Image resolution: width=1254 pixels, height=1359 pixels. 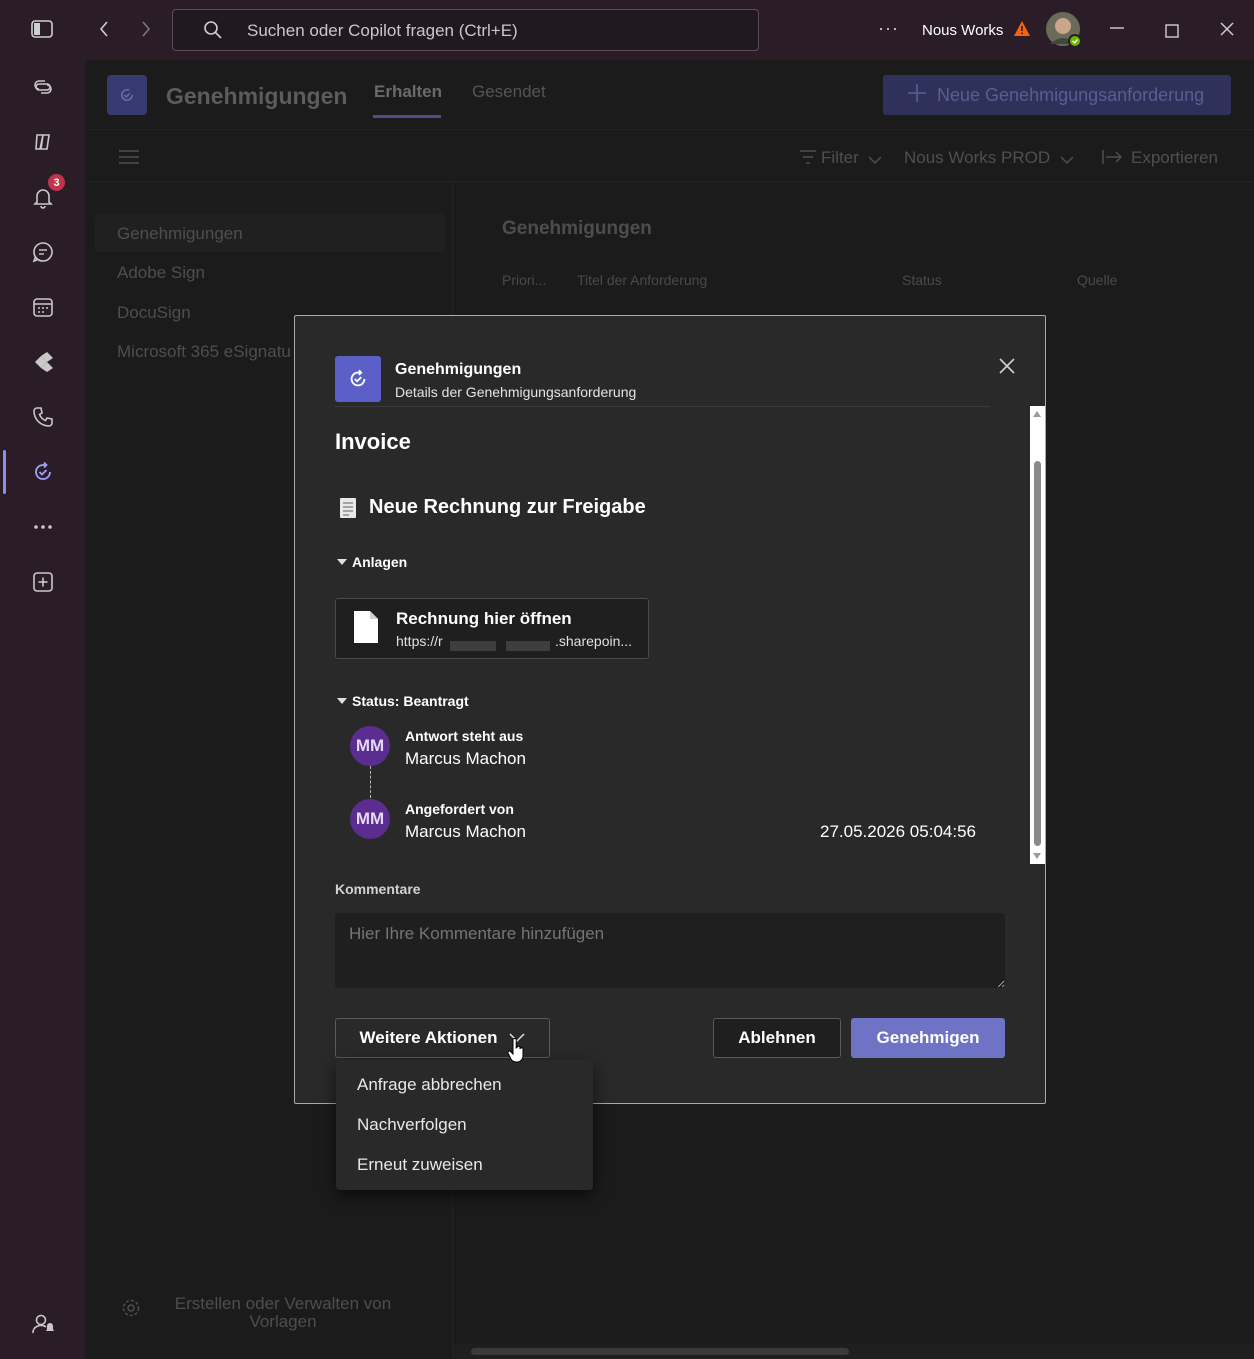 What do you see at coordinates (516, 1053) in the screenshot?
I see `hand-cursor-icon` at bounding box center [516, 1053].